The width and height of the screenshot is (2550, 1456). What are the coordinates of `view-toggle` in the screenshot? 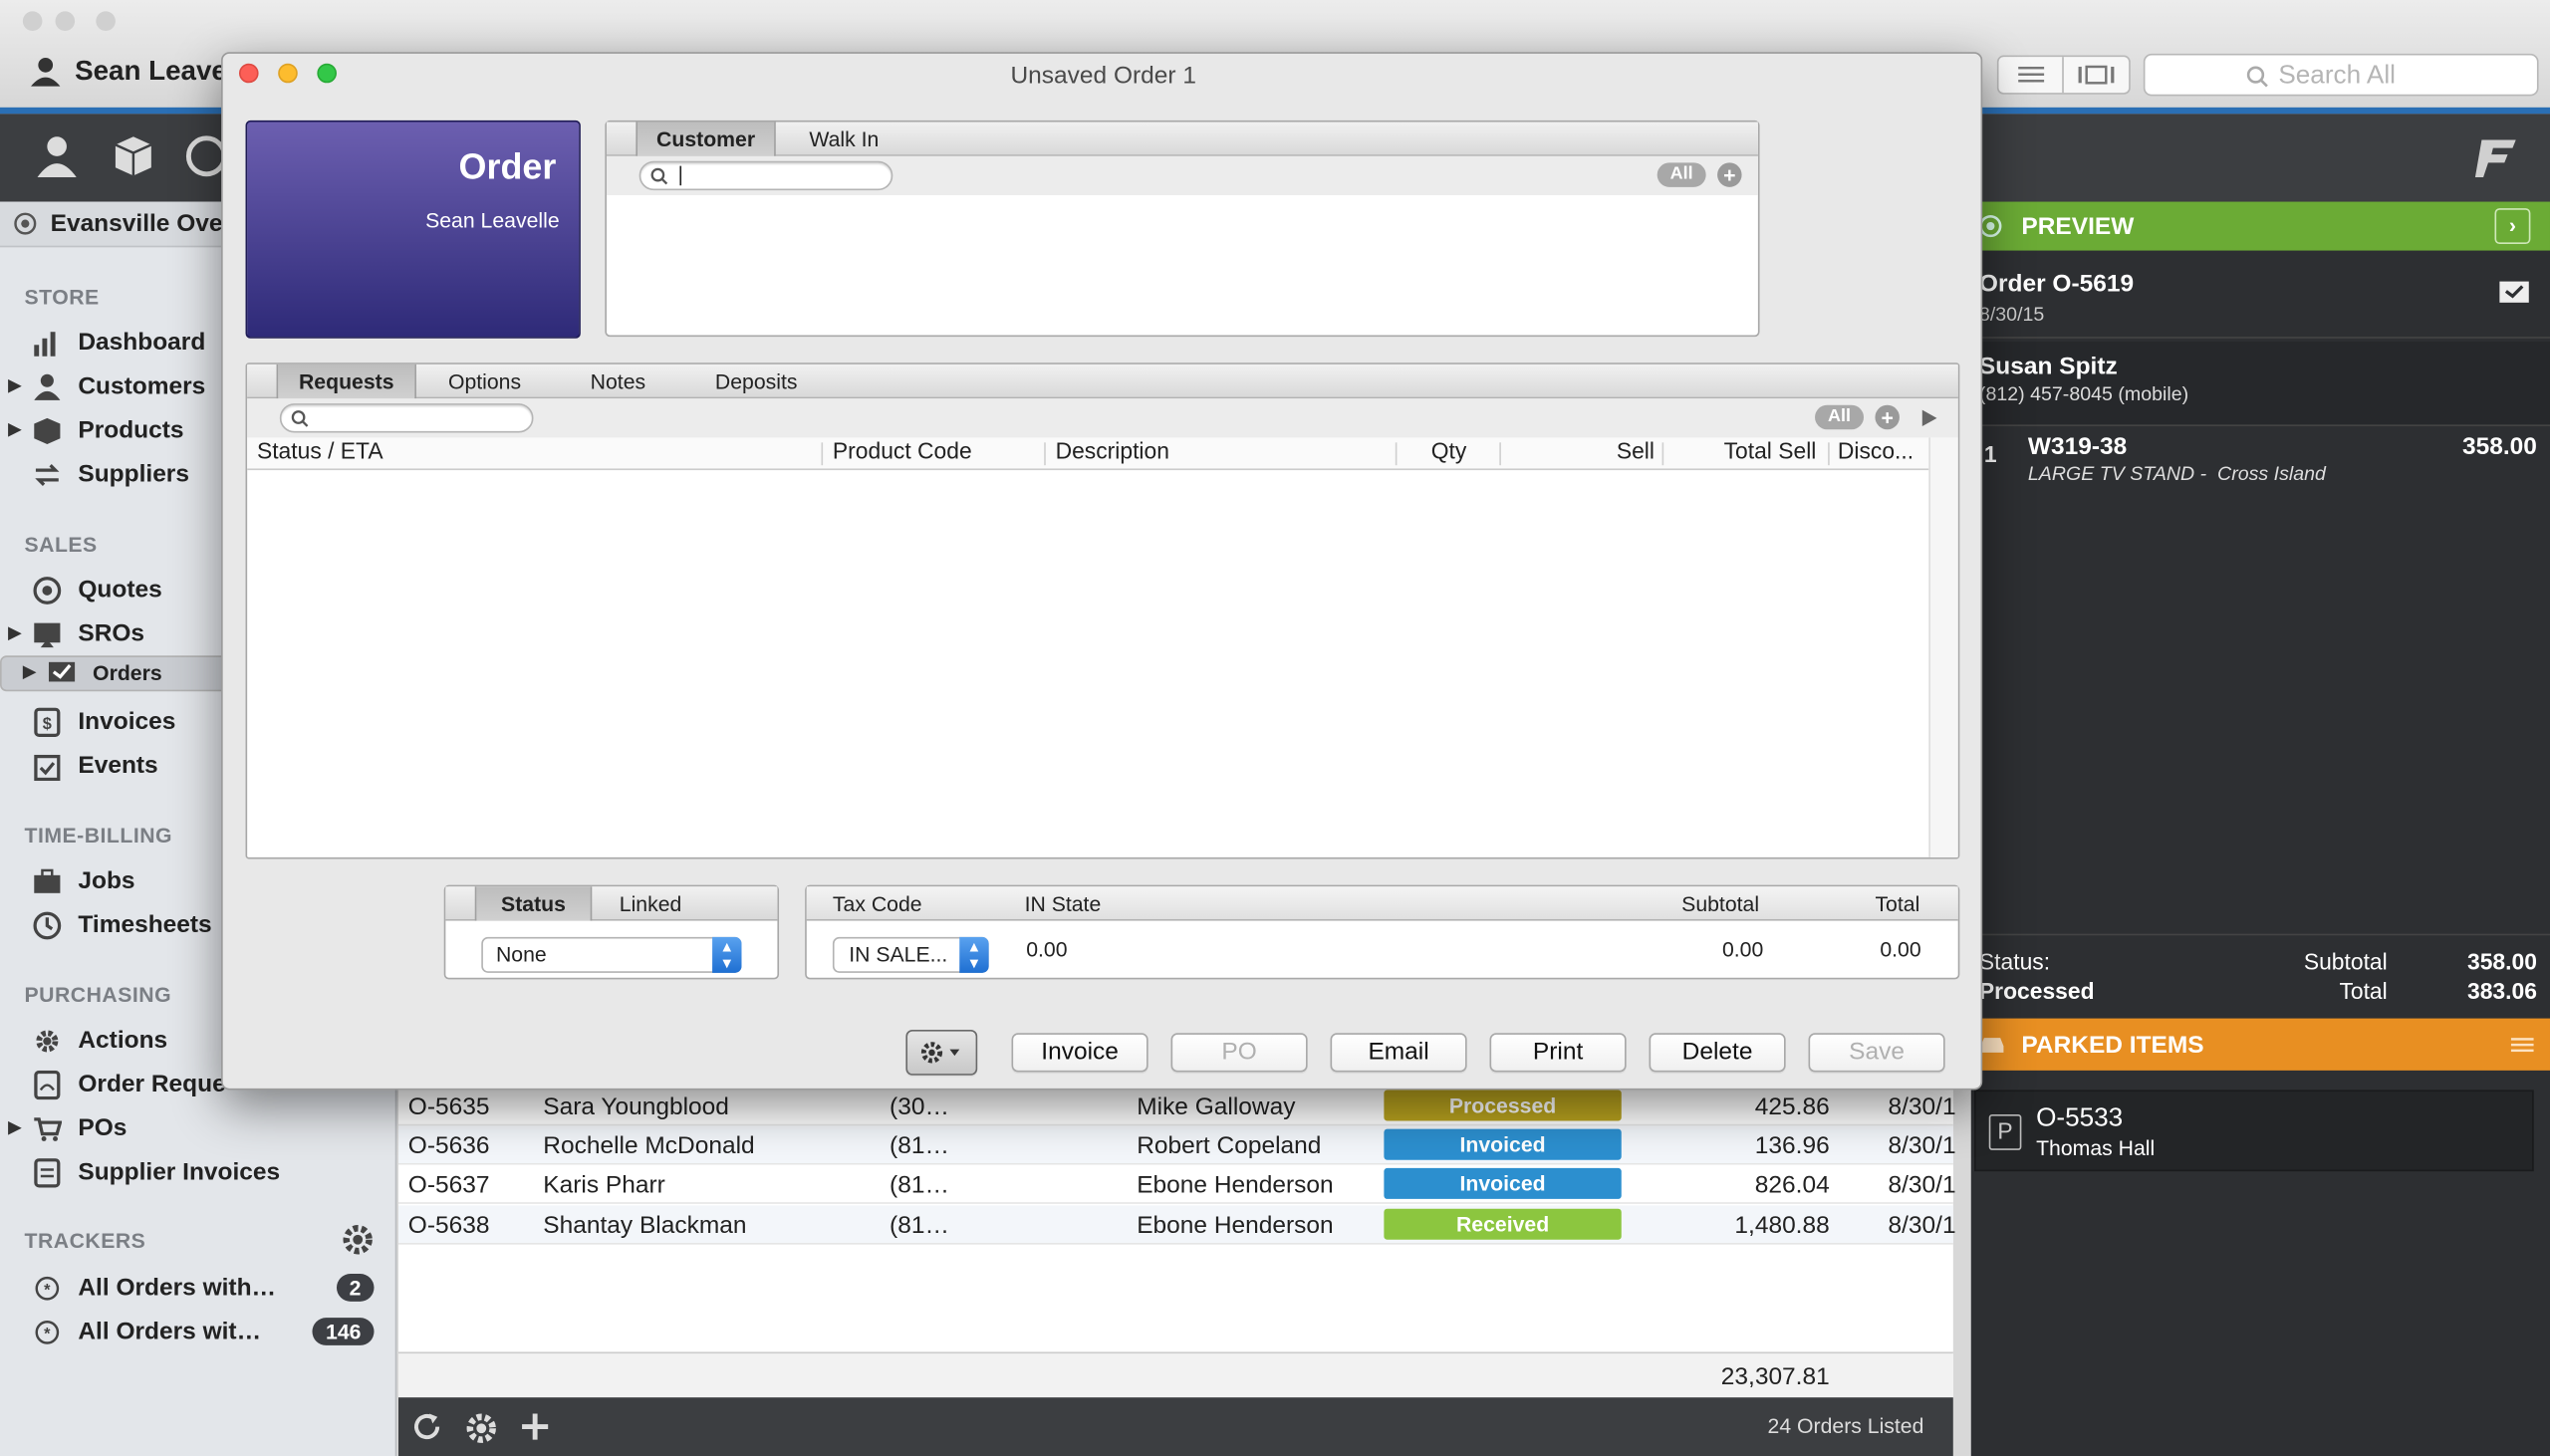 It's located at (2063, 75).